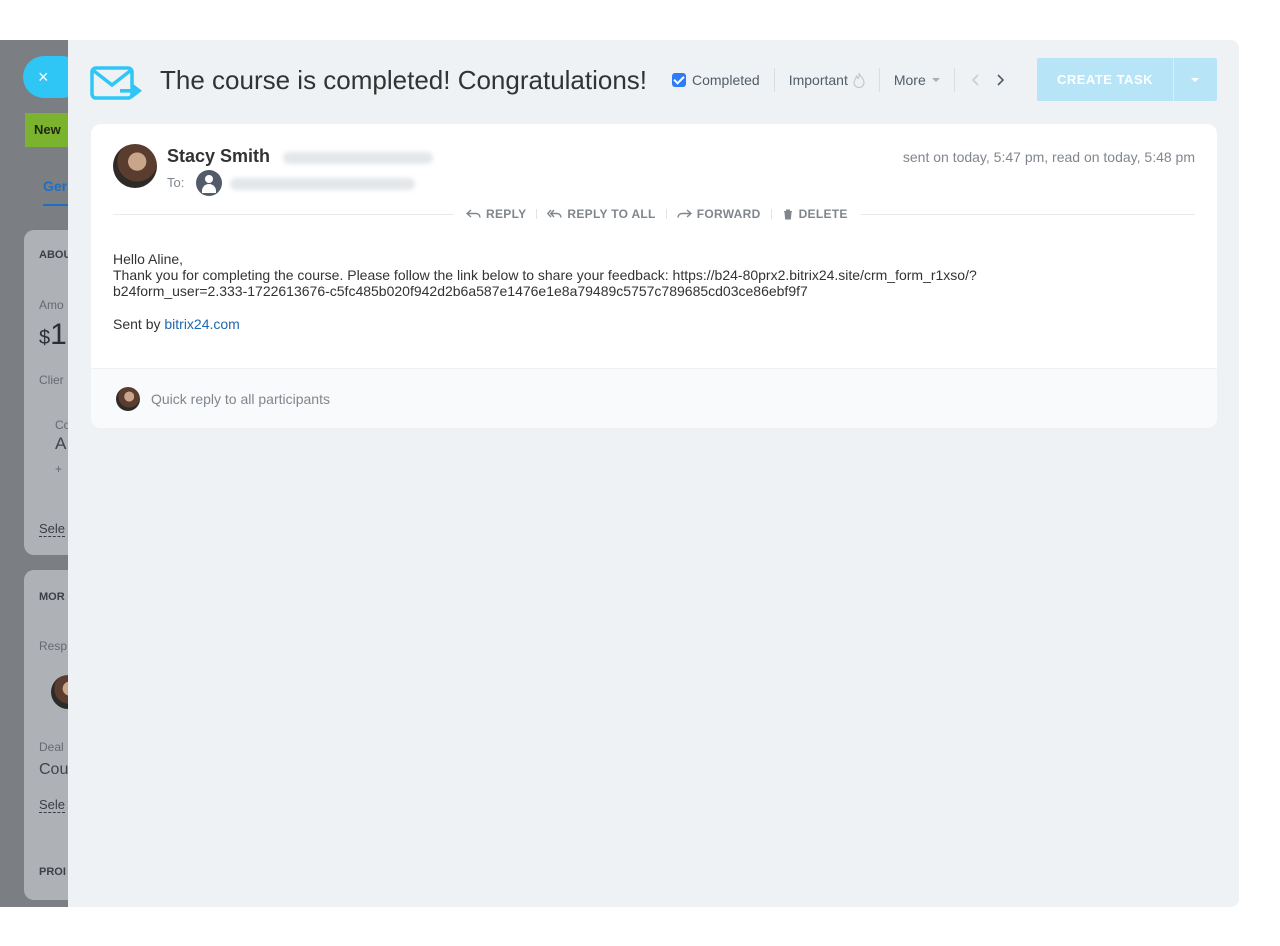  Describe the element at coordinates (176, 182) in the screenshot. I see `to-label: To:` at that location.